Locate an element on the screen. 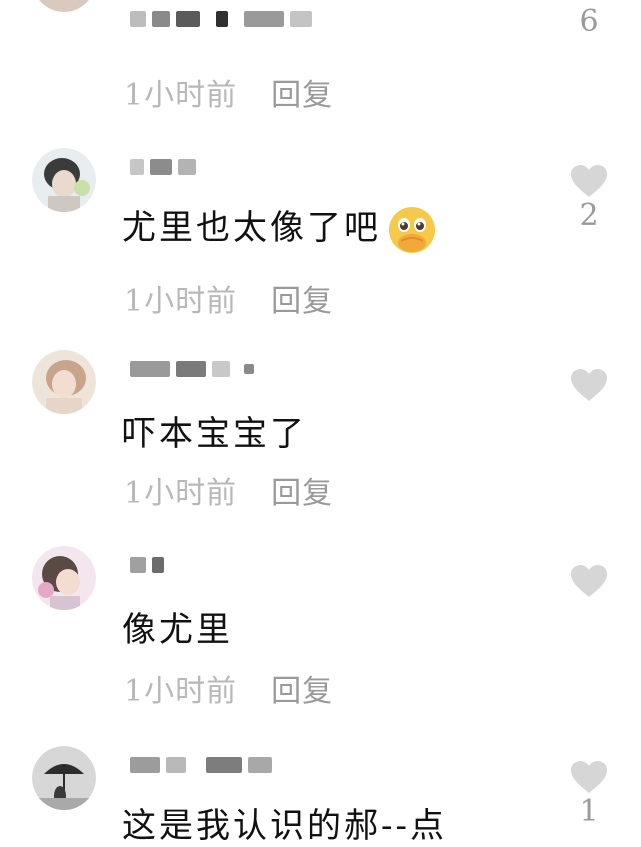 The image size is (641, 847). comment-text-content: 尤里也太像了吧 is located at coordinates (251, 228).